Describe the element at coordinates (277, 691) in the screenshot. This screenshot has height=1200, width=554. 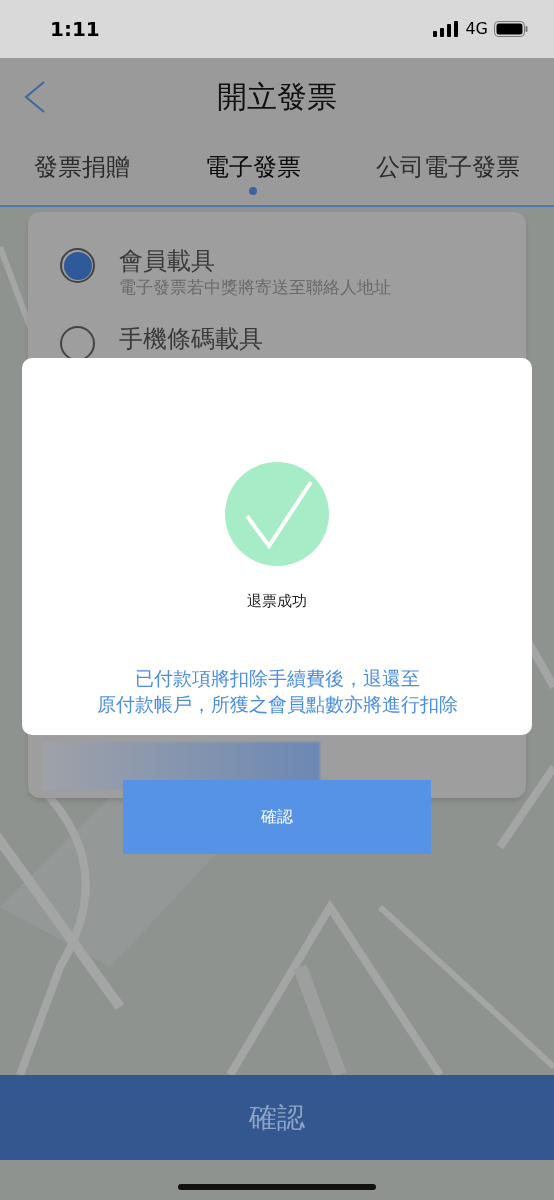
I see `refund-message: 已付款項將扣除手續費後，退還至 原付款帳戶，所獲之會員點數亦將進行扣除` at that location.